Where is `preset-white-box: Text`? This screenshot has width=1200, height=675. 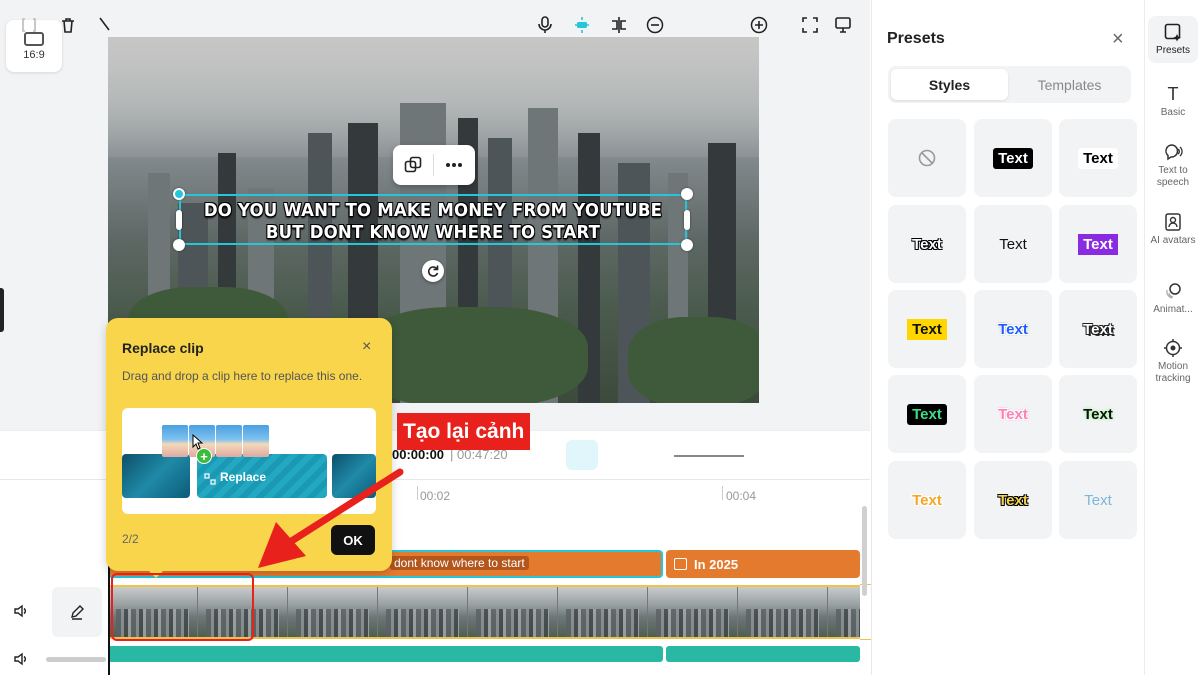 preset-white-box: Text is located at coordinates (1098, 158).